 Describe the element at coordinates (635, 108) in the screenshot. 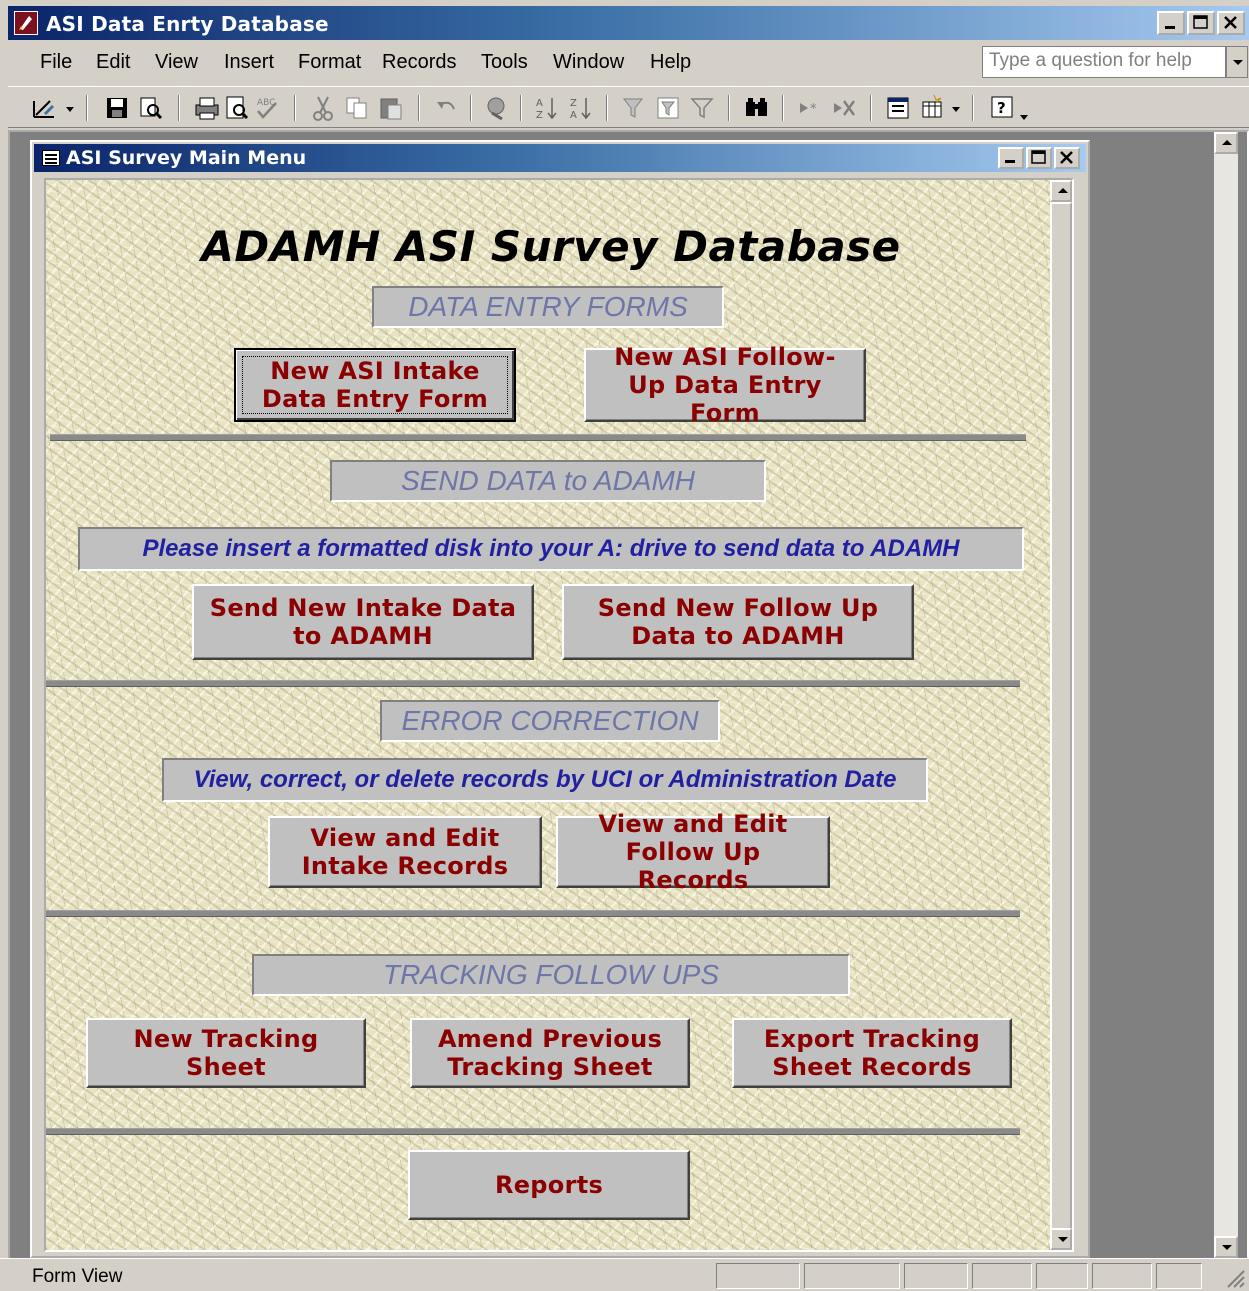

I see `filter-by-selection-icon` at that location.